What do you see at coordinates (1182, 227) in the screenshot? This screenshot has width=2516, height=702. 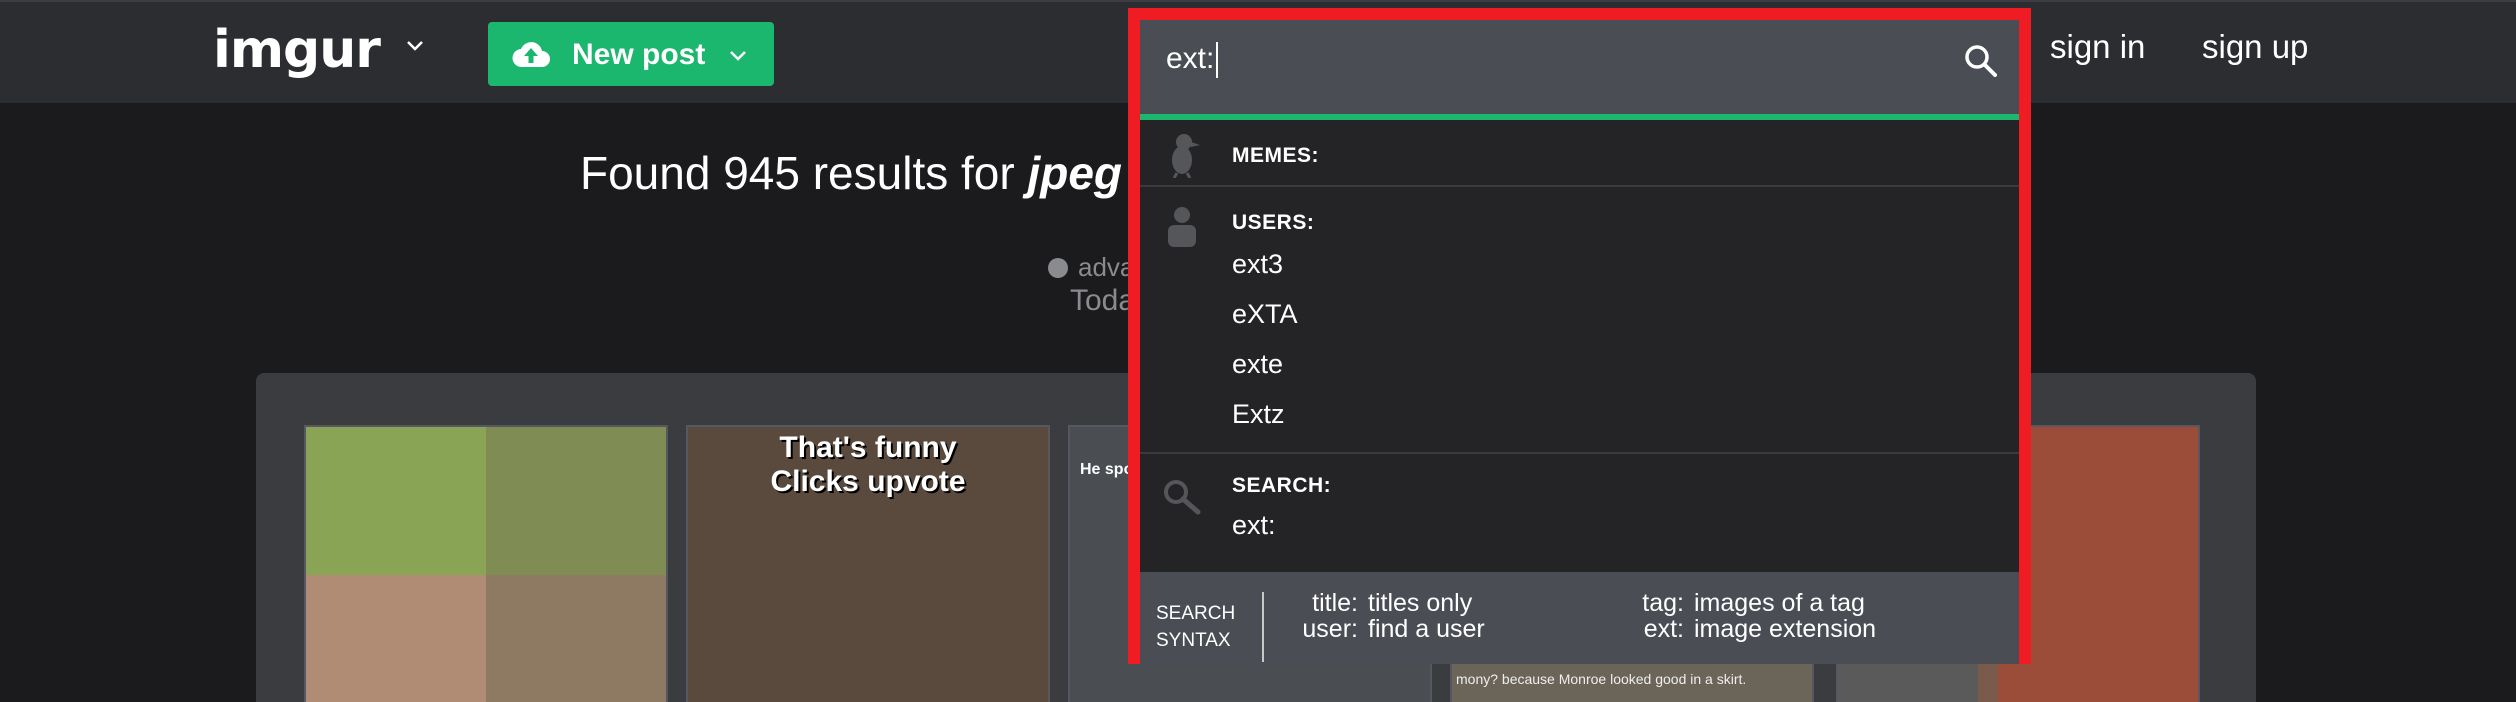 I see `user-icon` at bounding box center [1182, 227].